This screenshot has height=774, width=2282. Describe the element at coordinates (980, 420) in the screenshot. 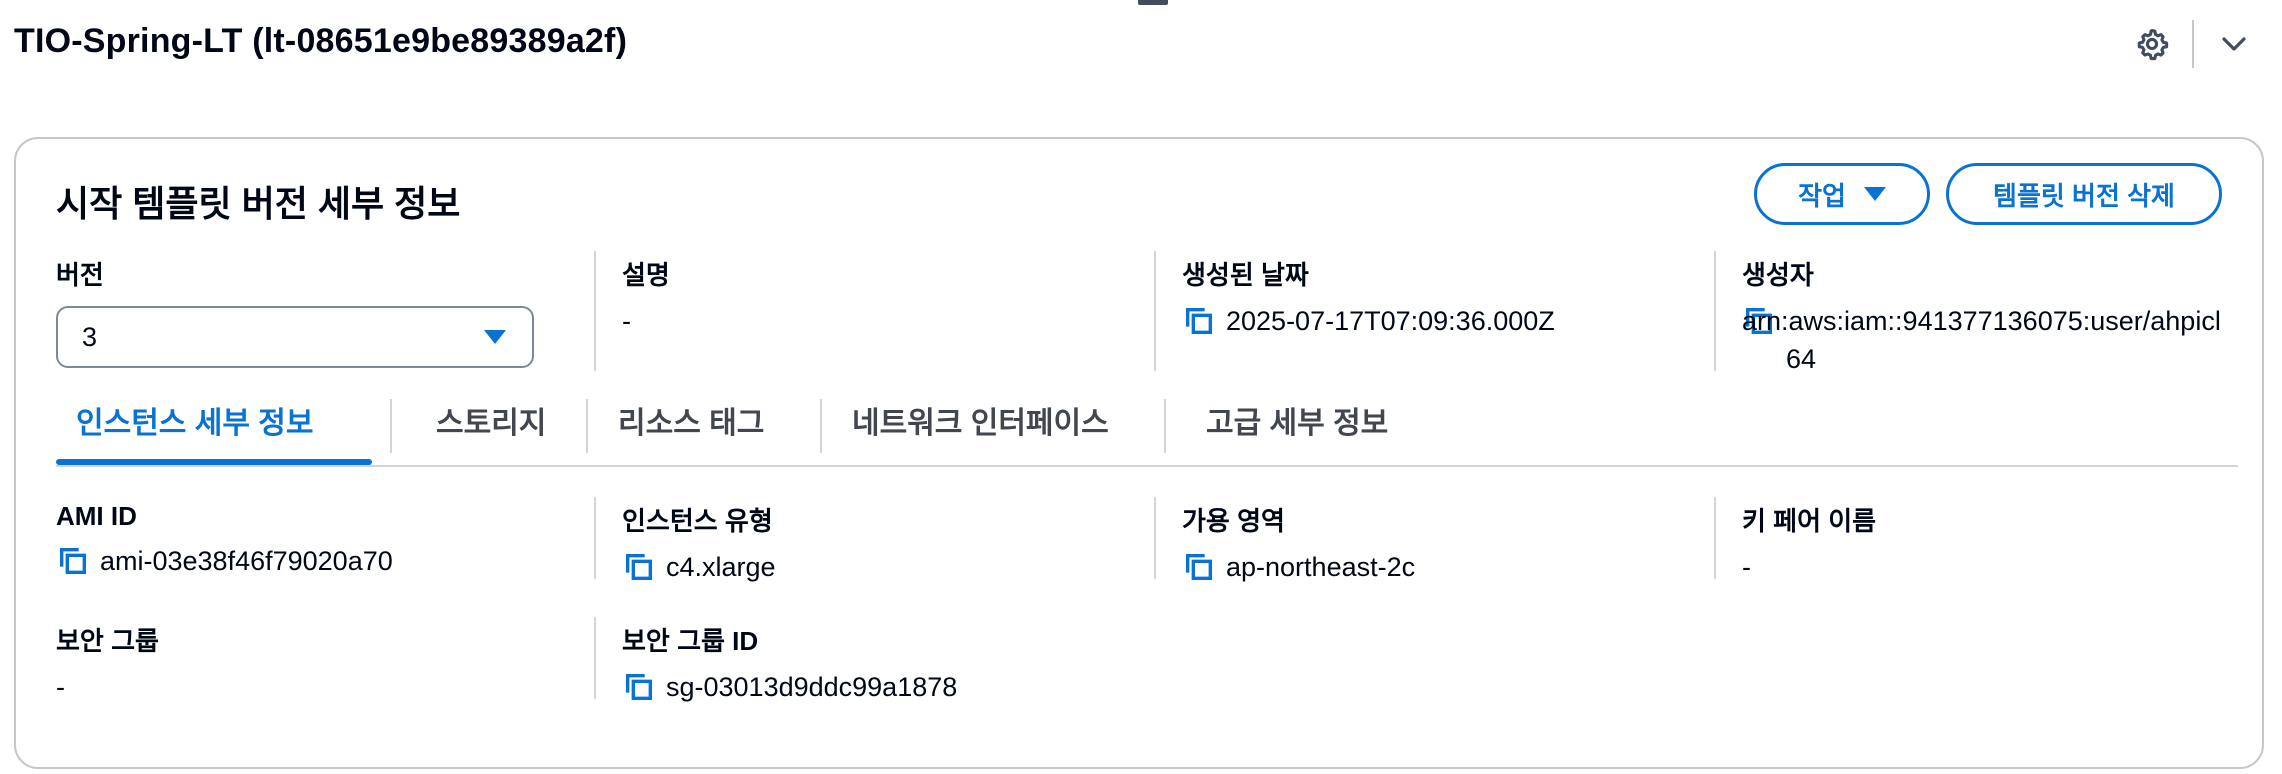

I see `tab-network-interfaces: 네트워크 인터페이스` at that location.